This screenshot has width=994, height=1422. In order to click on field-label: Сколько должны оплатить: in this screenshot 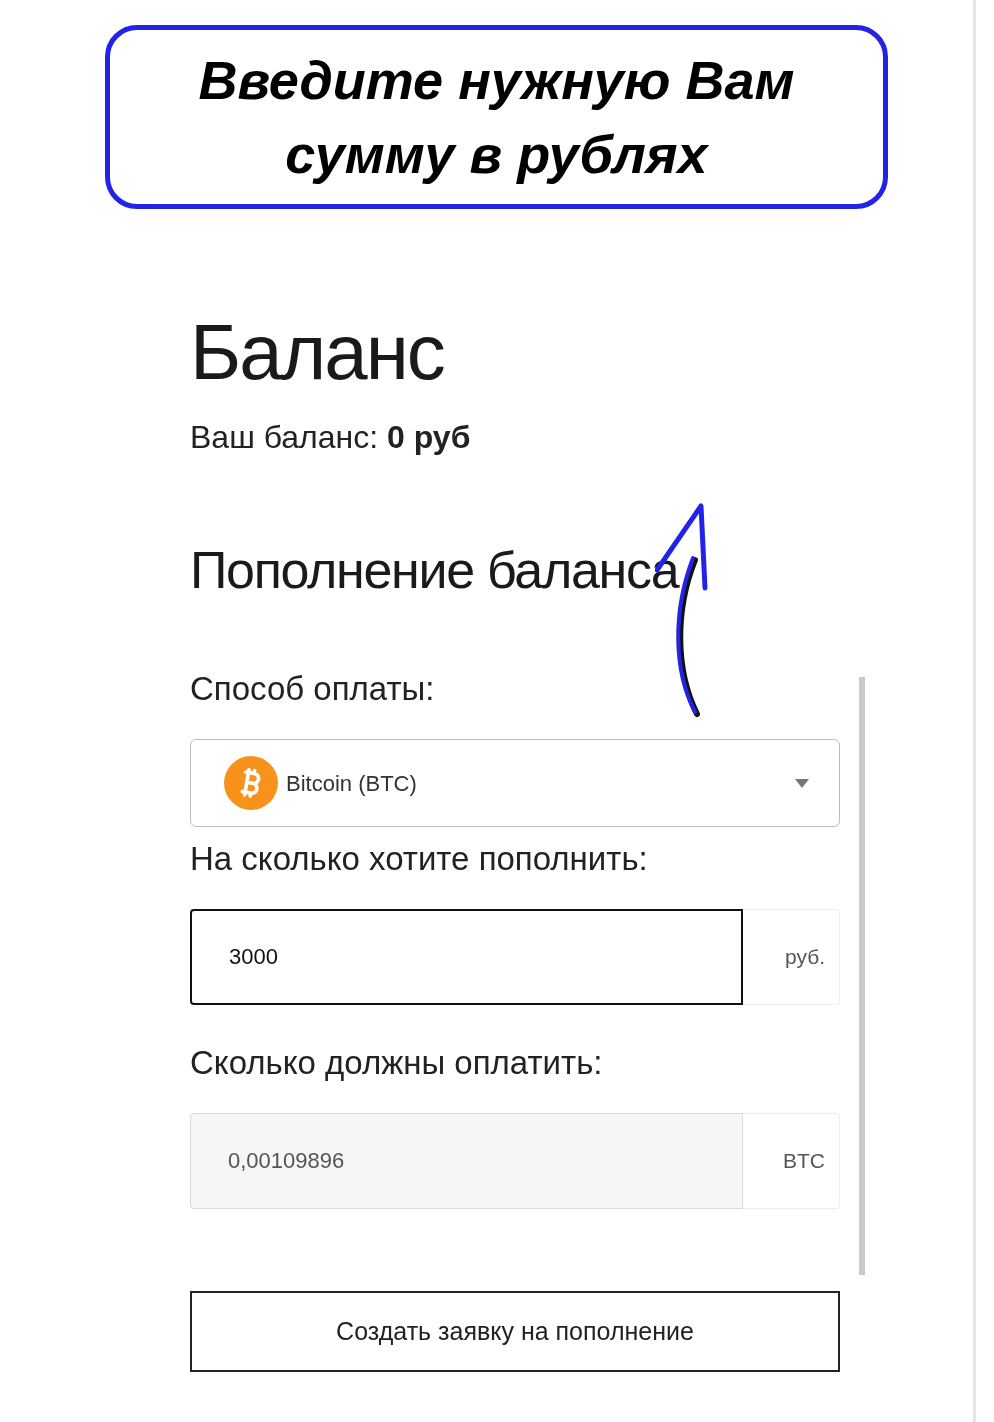, I will do `click(397, 1063)`.